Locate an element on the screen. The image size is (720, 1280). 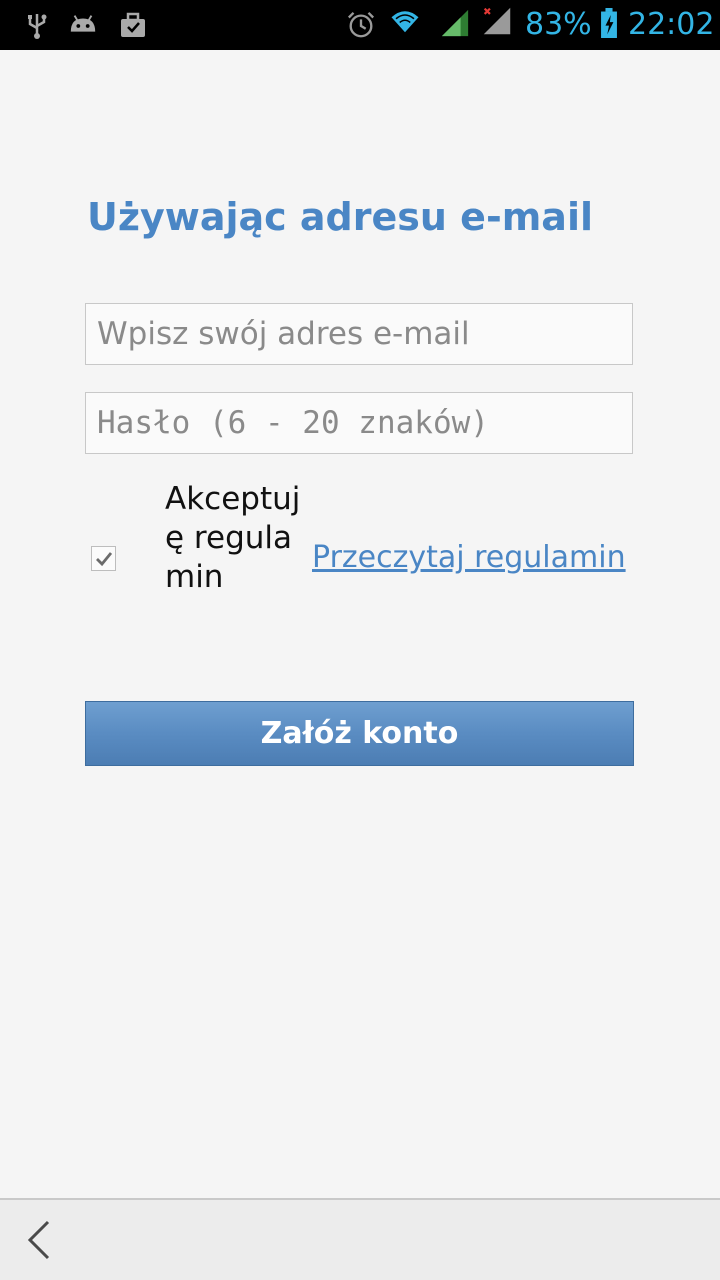
email-input is located at coordinates (359, 334).